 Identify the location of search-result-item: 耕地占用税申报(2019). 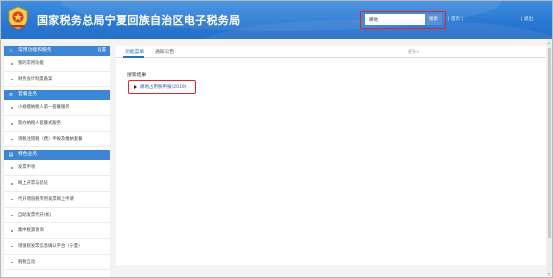
(160, 87).